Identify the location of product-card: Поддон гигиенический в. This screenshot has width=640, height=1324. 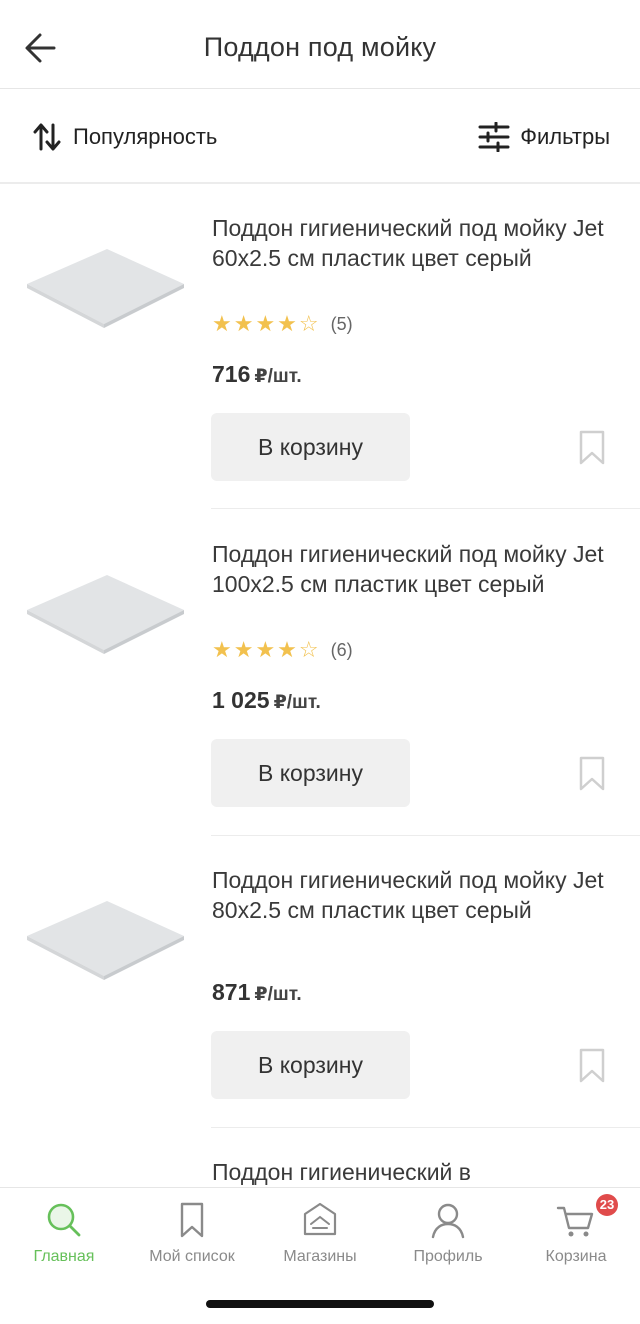
(320, 1157).